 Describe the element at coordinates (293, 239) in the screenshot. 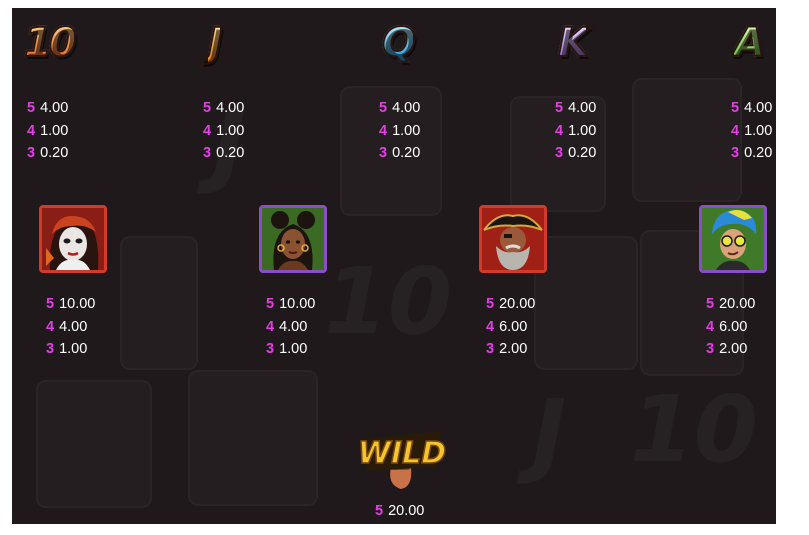

I see `braided-woman-portrait-icon` at that location.